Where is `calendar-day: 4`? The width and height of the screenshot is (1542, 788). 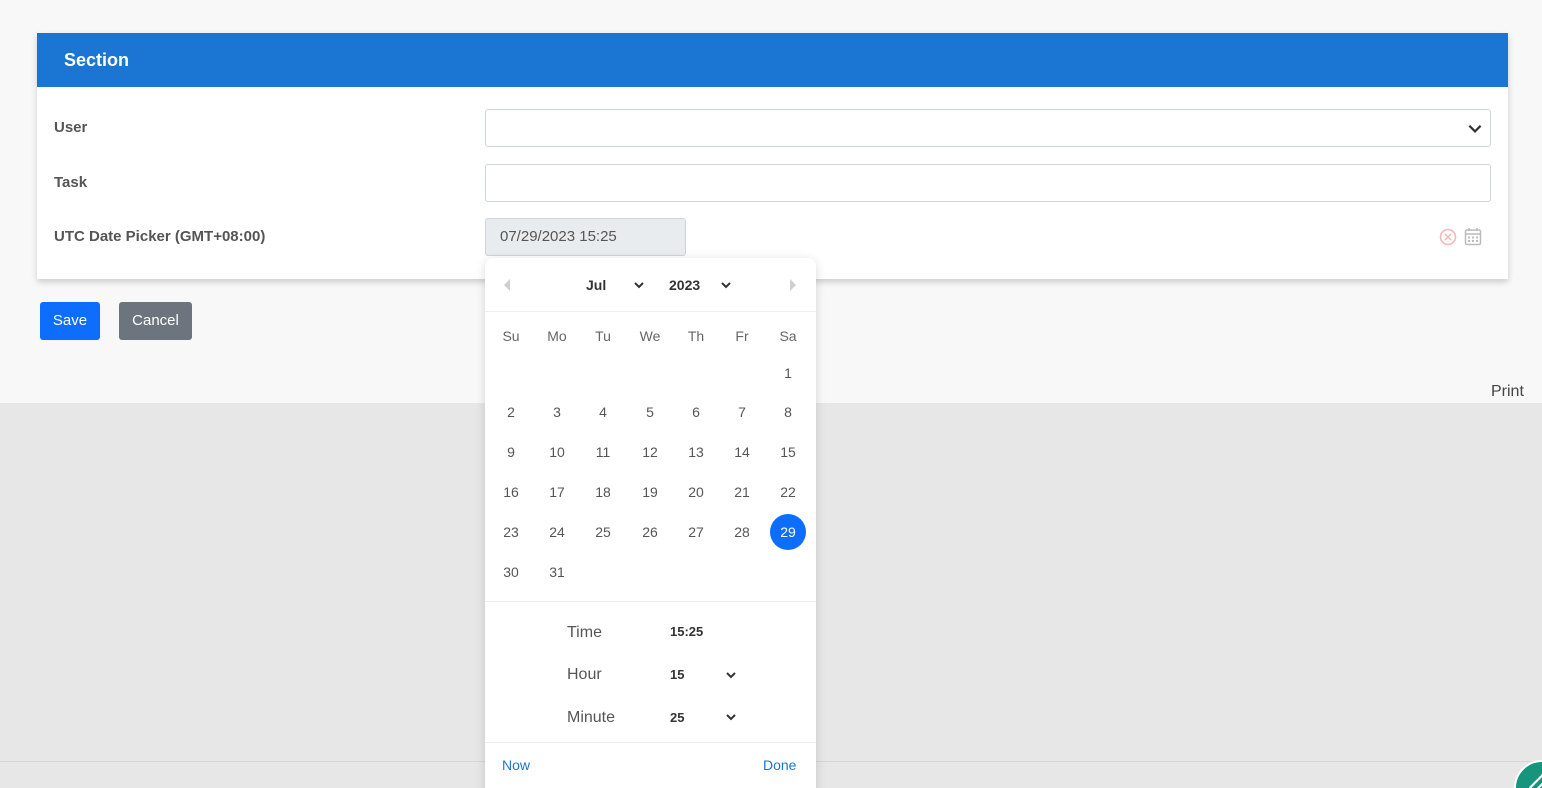
calendar-day: 4 is located at coordinates (603, 412).